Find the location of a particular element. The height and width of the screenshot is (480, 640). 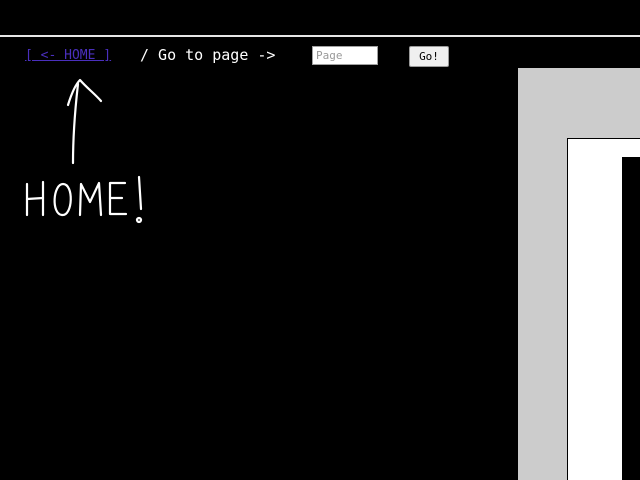

home-annotation is located at coordinates (90, 150).